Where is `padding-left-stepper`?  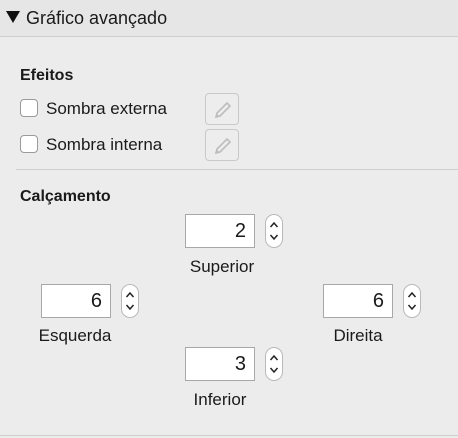 padding-left-stepper is located at coordinates (130, 301).